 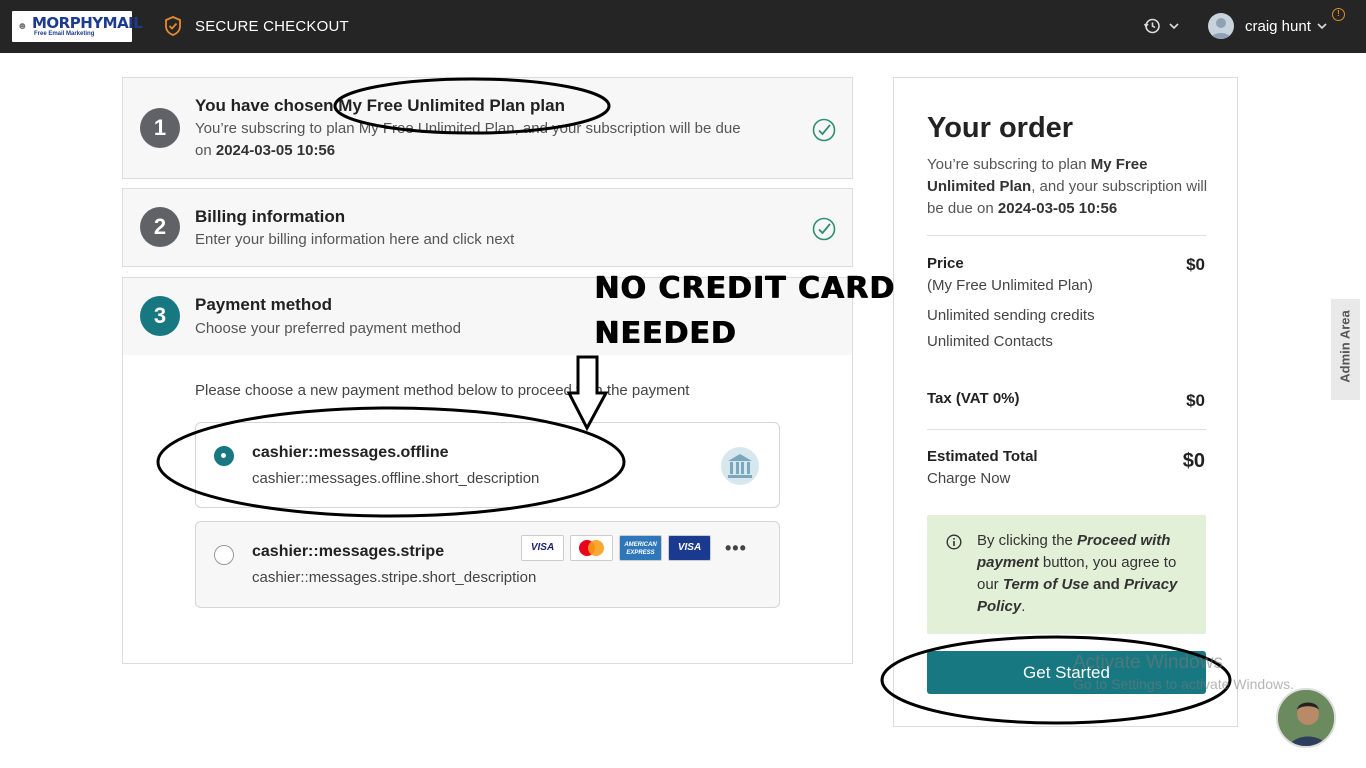 I want to click on info-icon, so click(x=954, y=542).